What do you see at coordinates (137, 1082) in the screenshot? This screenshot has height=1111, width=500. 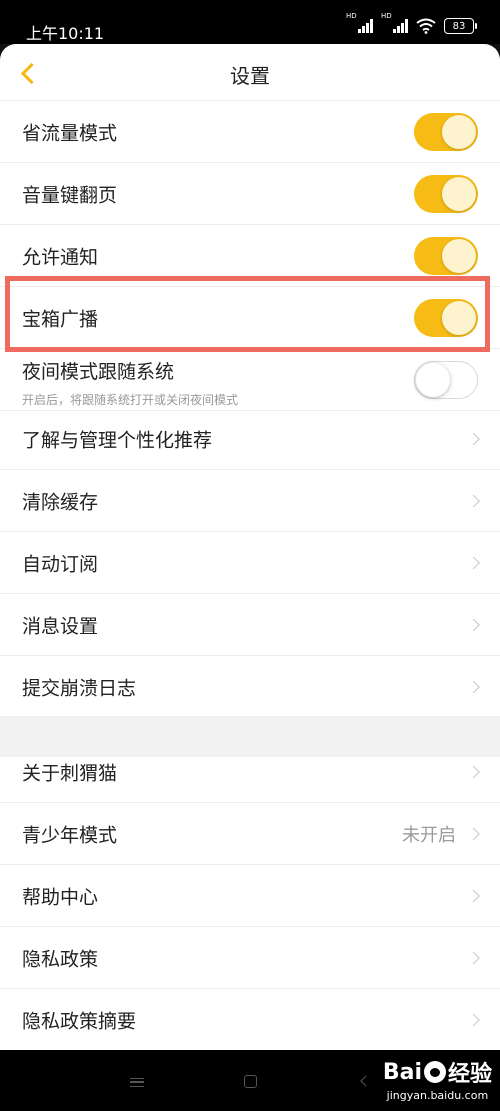 I see `menu-icon` at bounding box center [137, 1082].